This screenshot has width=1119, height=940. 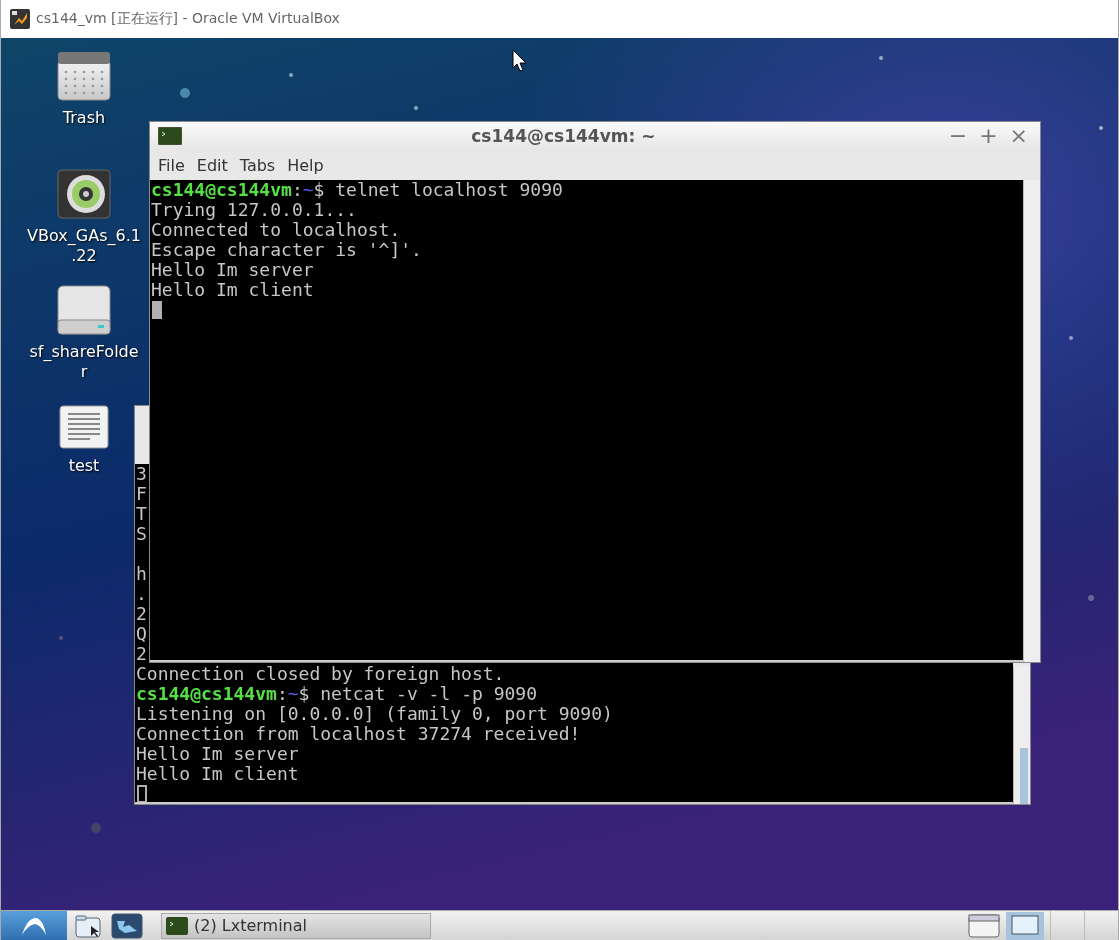 What do you see at coordinates (141, 534) in the screenshot?
I see `terminal-line: S` at bounding box center [141, 534].